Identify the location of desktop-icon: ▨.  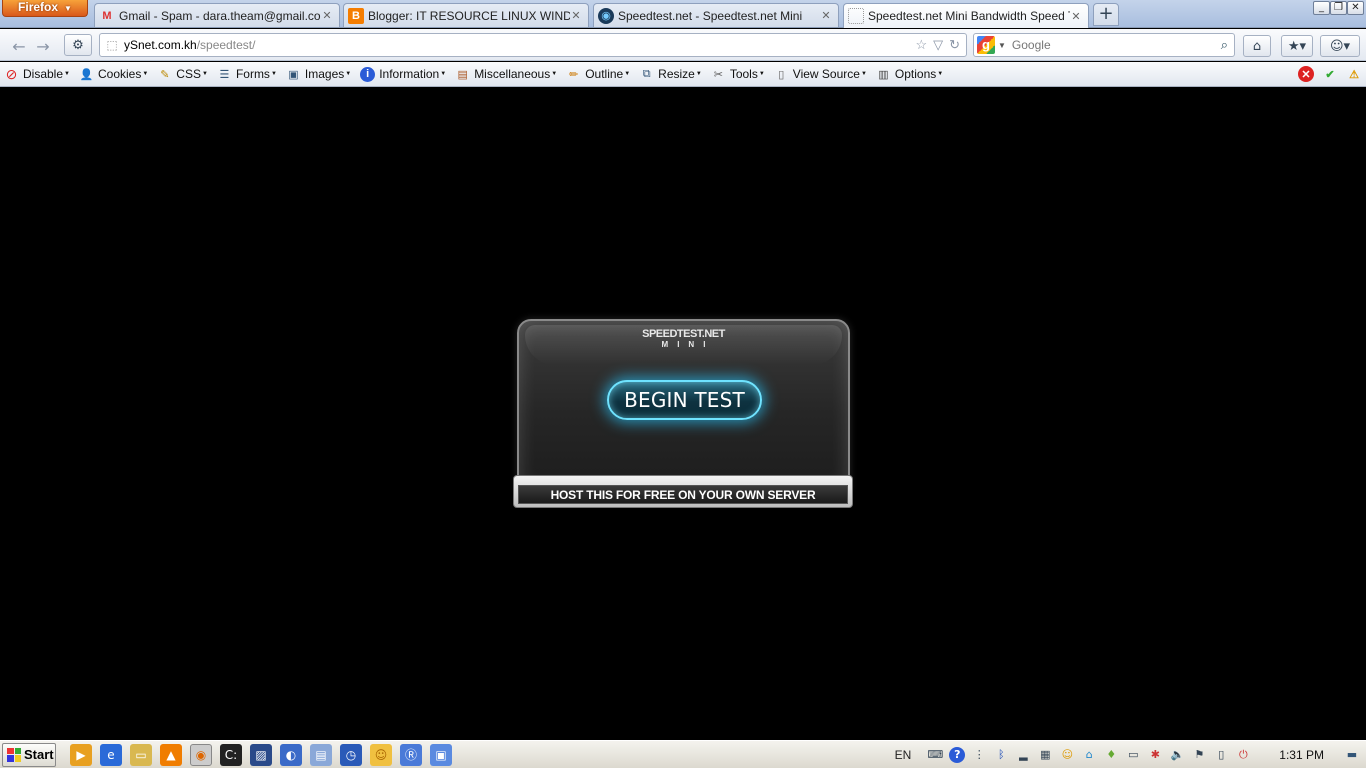
(261, 754).